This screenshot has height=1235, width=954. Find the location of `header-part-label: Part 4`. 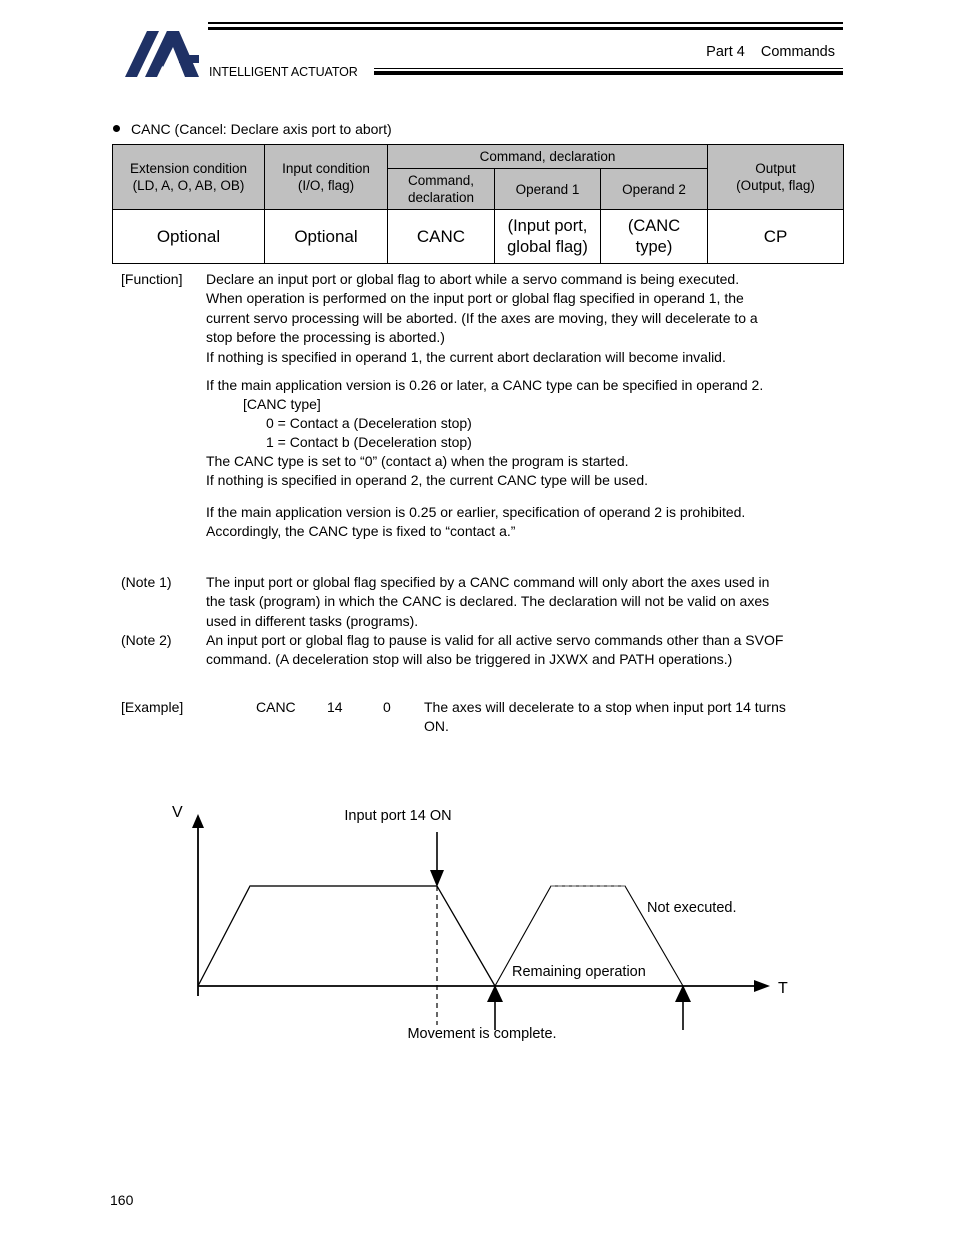

header-part-label: Part 4 is located at coordinates (725, 52).